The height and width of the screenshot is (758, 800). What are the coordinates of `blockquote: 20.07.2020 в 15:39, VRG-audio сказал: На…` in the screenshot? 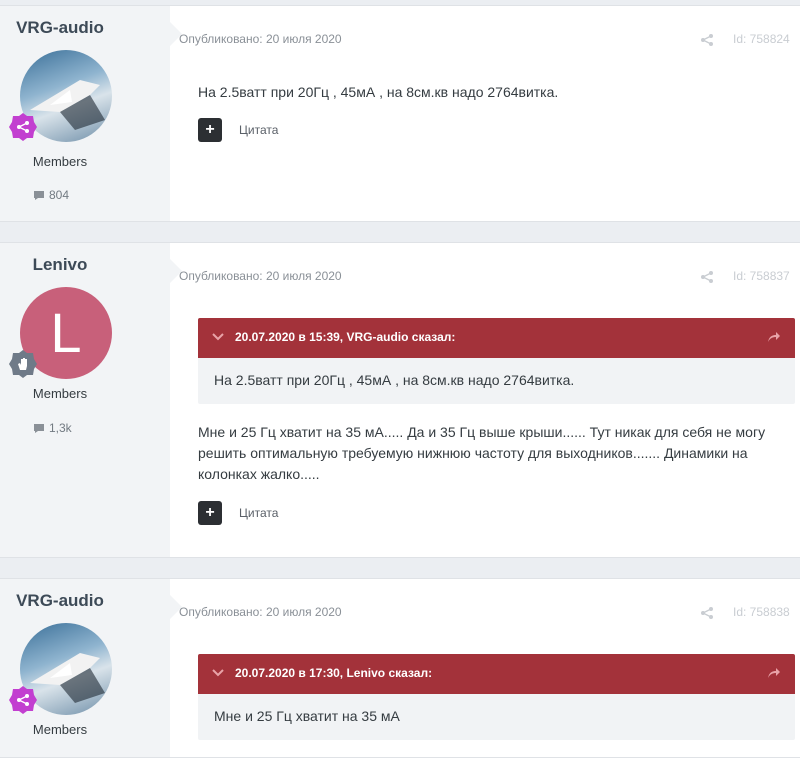 It's located at (496, 361).